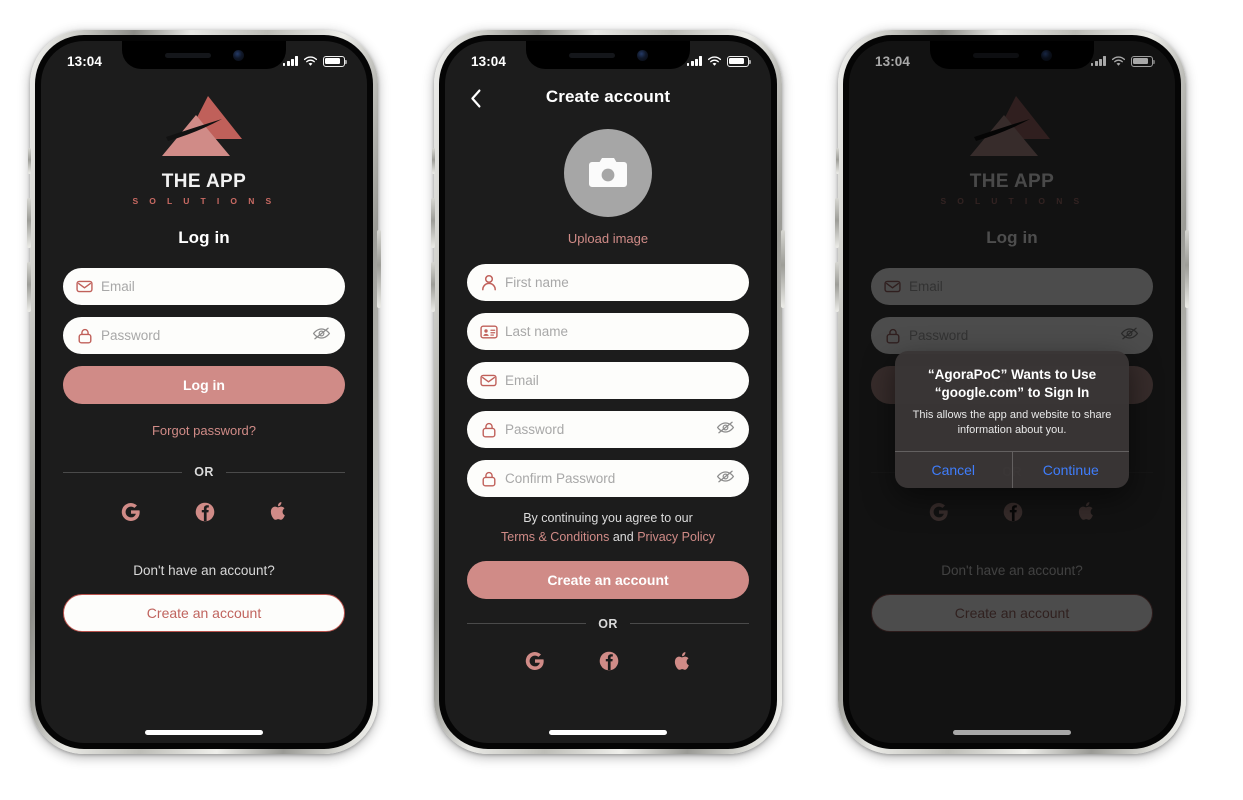 This screenshot has height=800, width=1243. What do you see at coordinates (676, 537) in the screenshot?
I see `privacy-policy-link: Privacy Policy` at bounding box center [676, 537].